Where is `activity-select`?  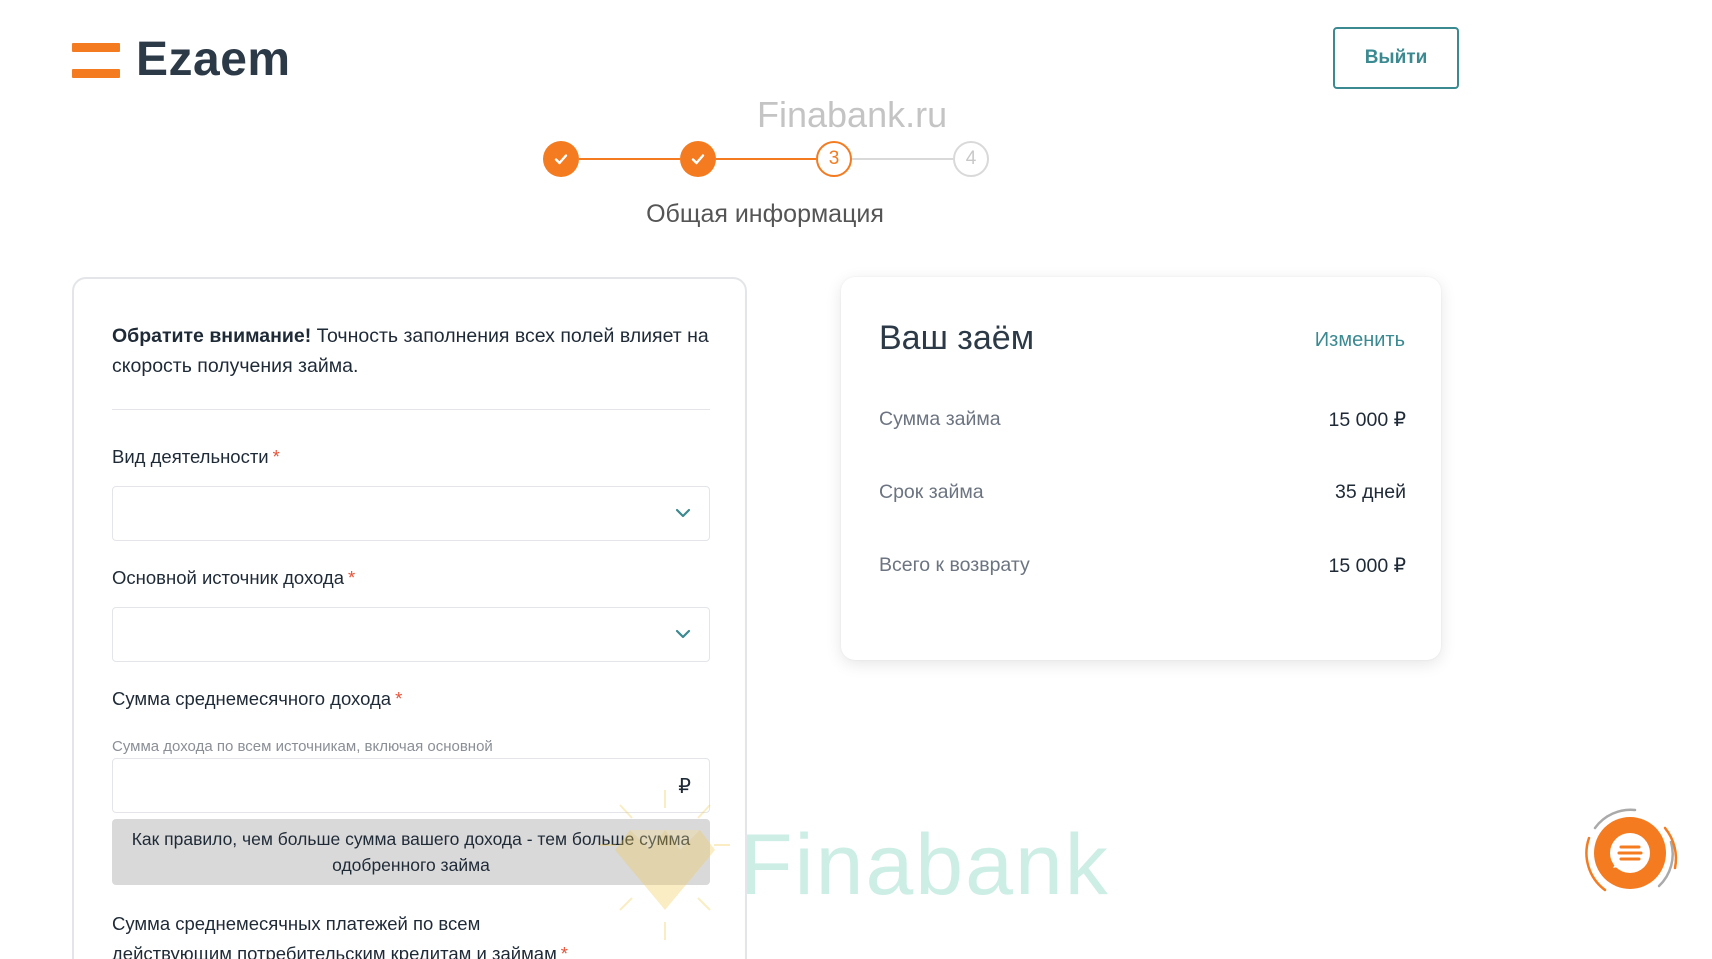
activity-select is located at coordinates (411, 513).